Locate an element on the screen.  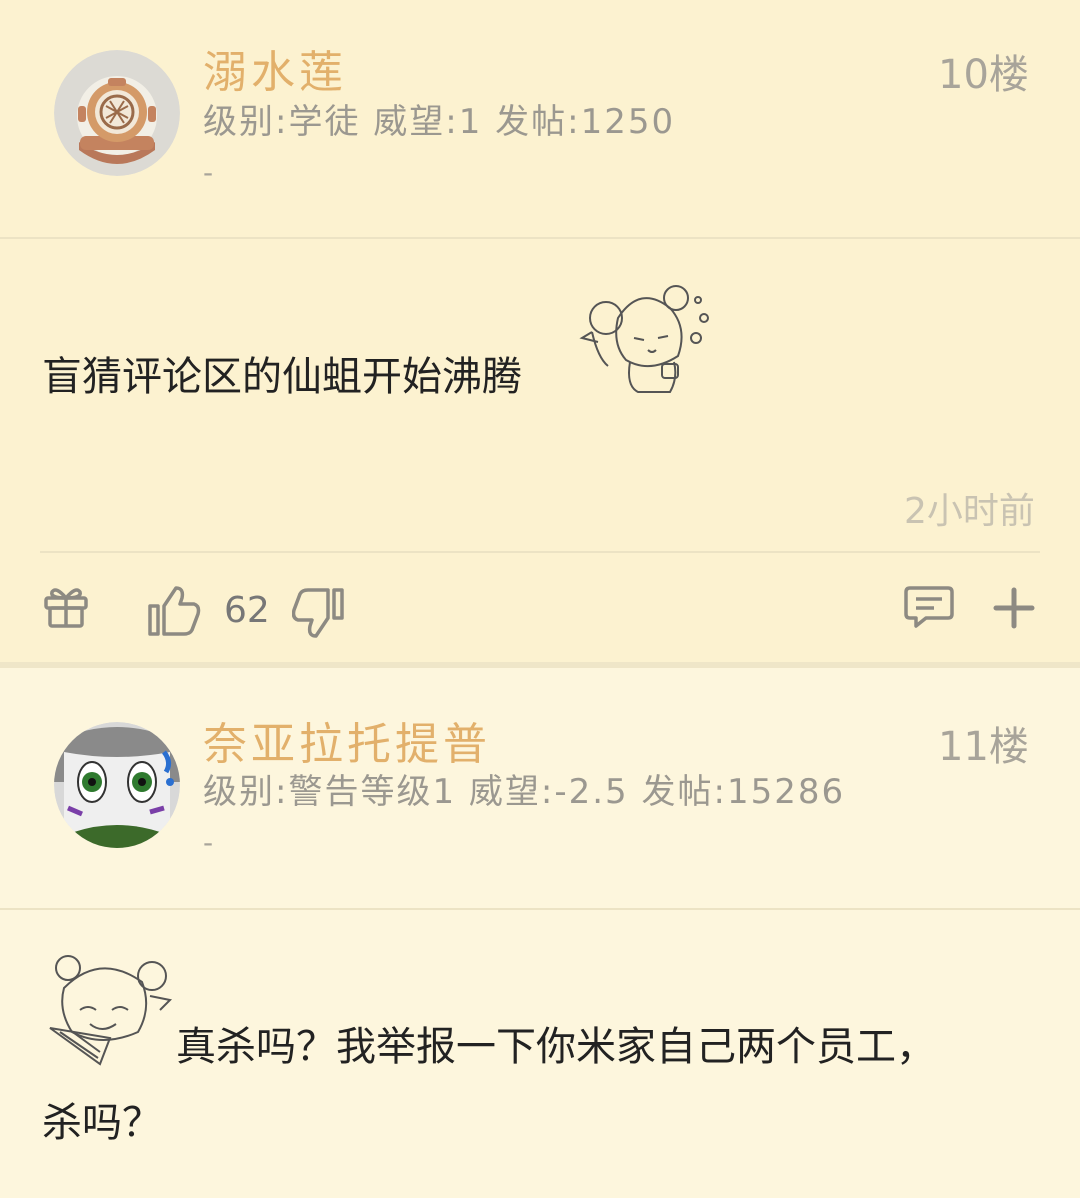
comment-icon is located at coordinates (929, 607).